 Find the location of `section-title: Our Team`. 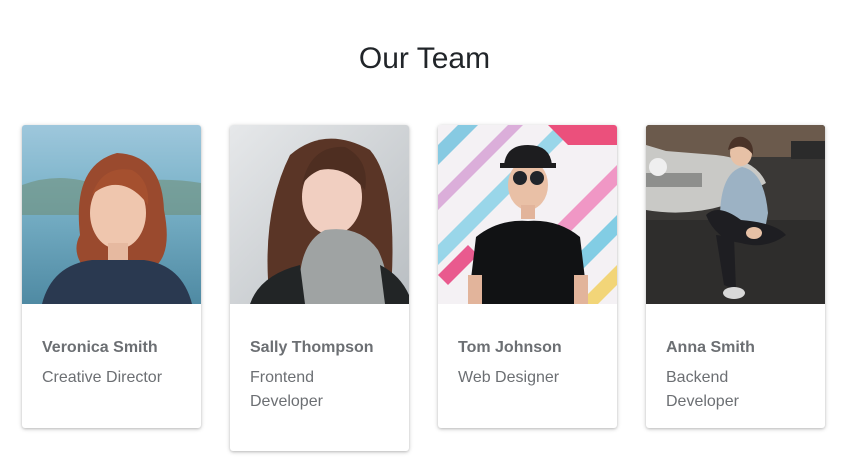

section-title: Our Team is located at coordinates (424, 58).